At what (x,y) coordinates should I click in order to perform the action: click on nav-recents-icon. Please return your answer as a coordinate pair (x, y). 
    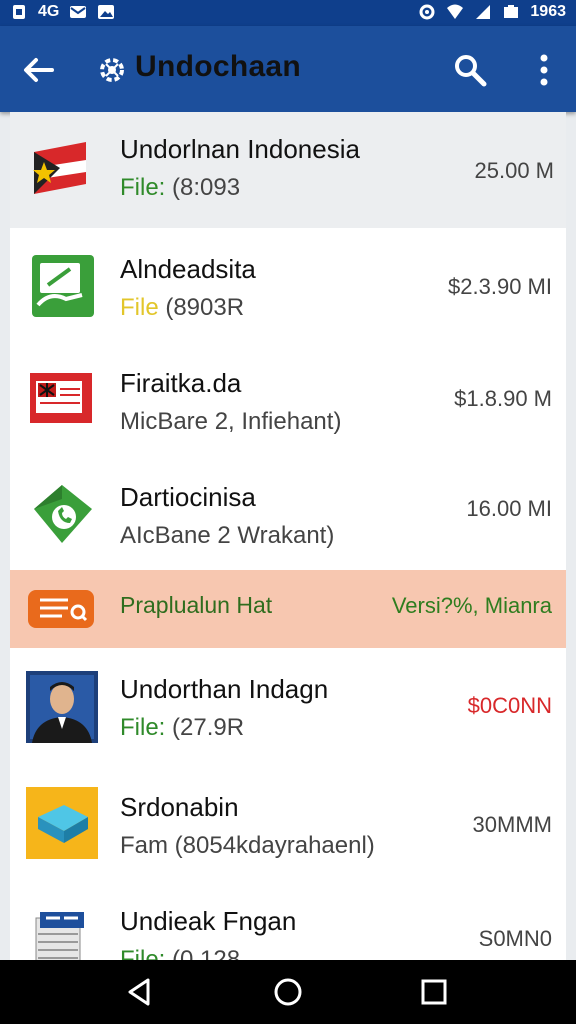
    Looking at the image, I should click on (434, 992).